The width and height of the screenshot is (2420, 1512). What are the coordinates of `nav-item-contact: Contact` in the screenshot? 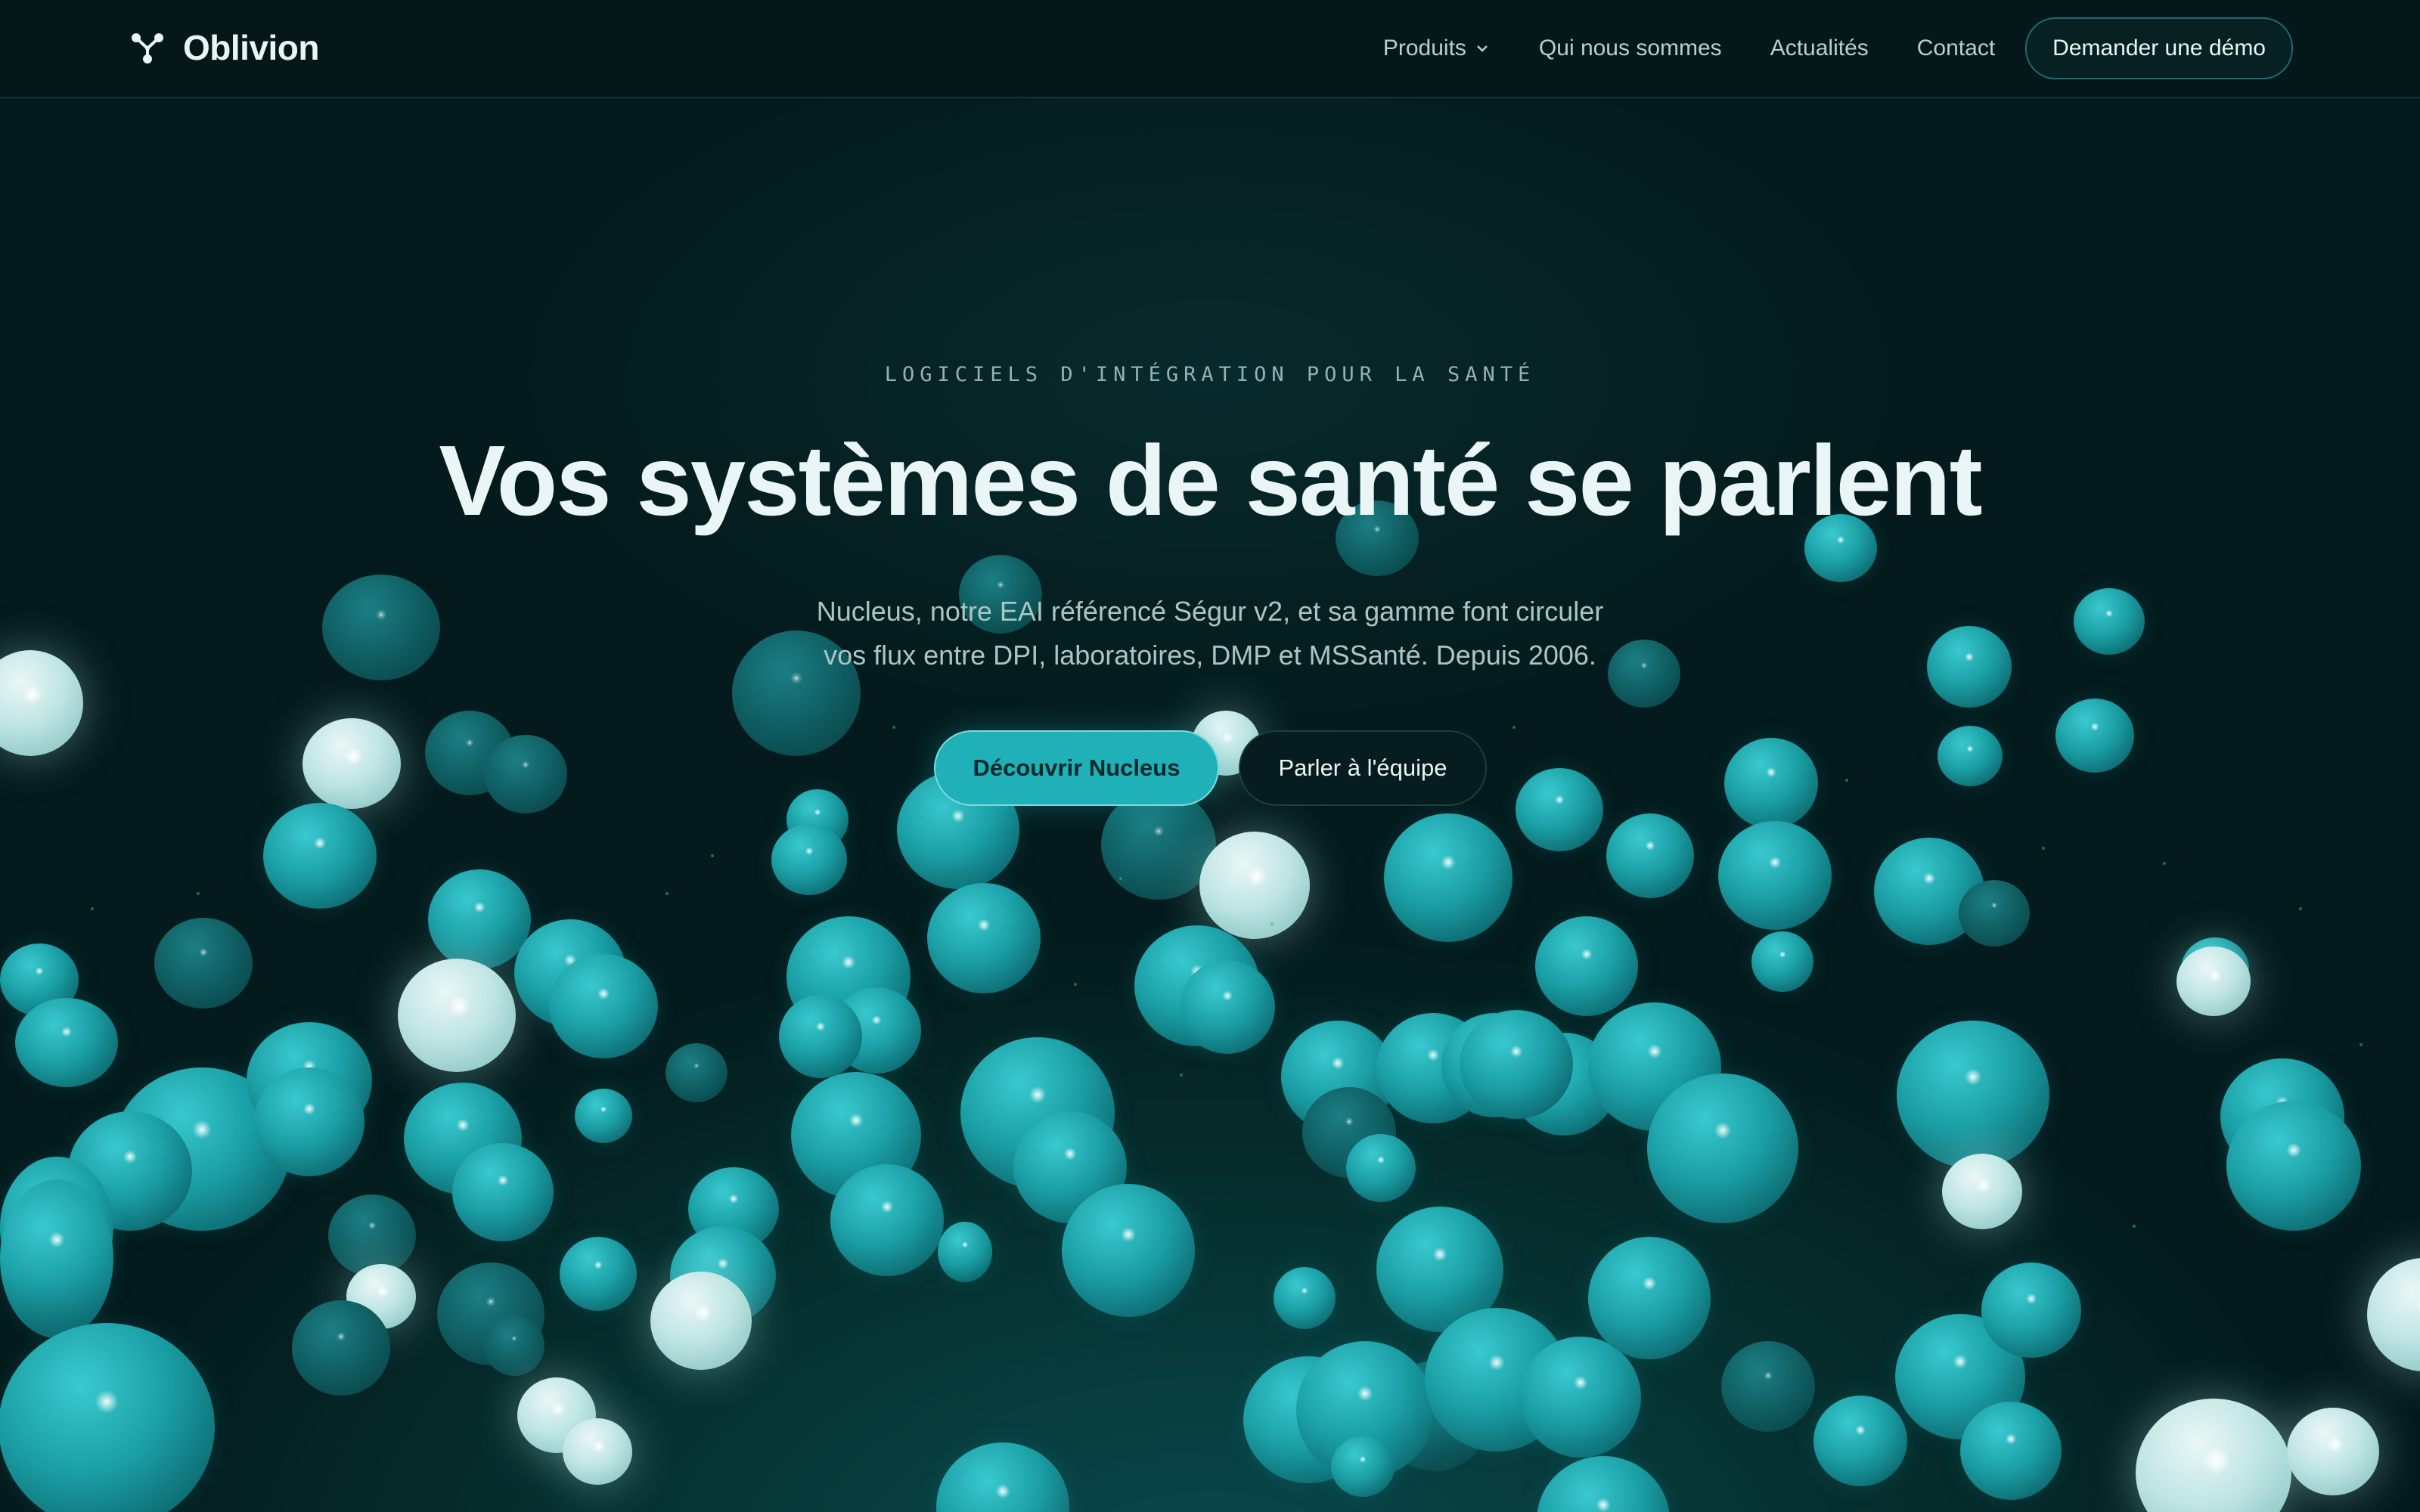 It's located at (1956, 48).